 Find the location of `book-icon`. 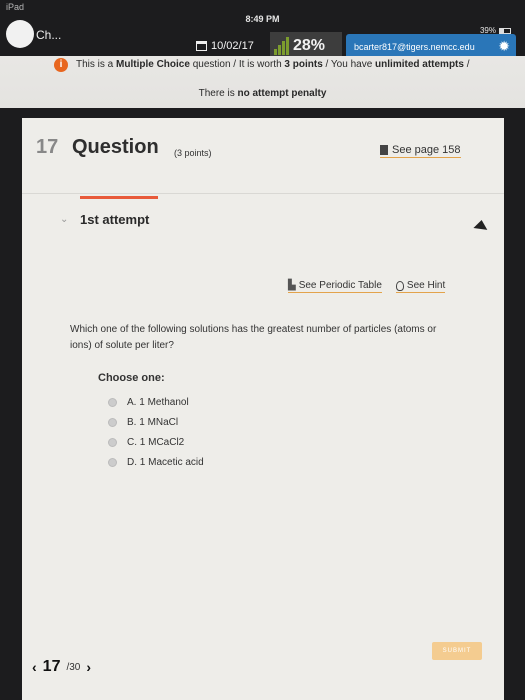

book-icon is located at coordinates (384, 150).